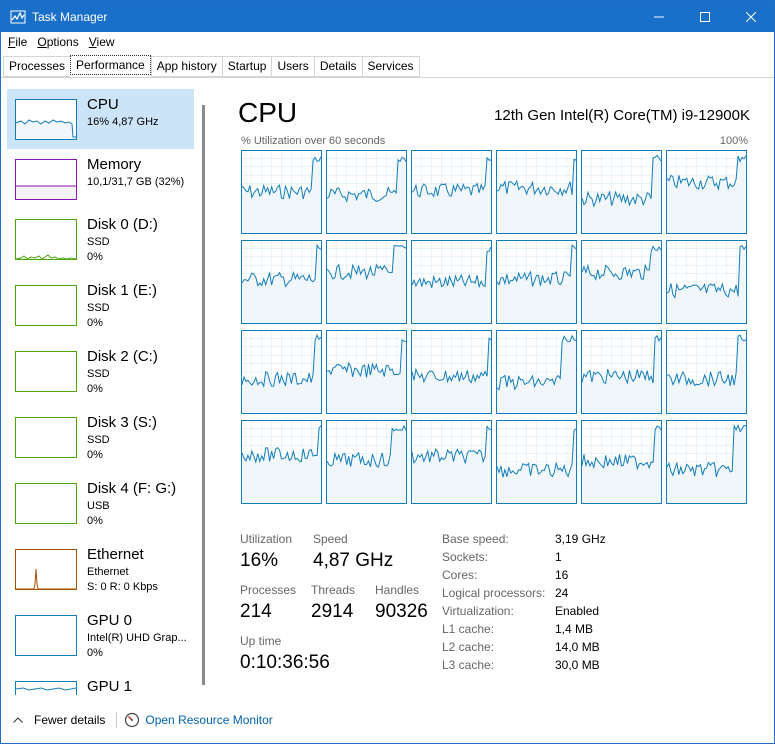 This screenshot has width=775, height=744. What do you see at coordinates (256, 611) in the screenshot?
I see `processes-value: 214` at bounding box center [256, 611].